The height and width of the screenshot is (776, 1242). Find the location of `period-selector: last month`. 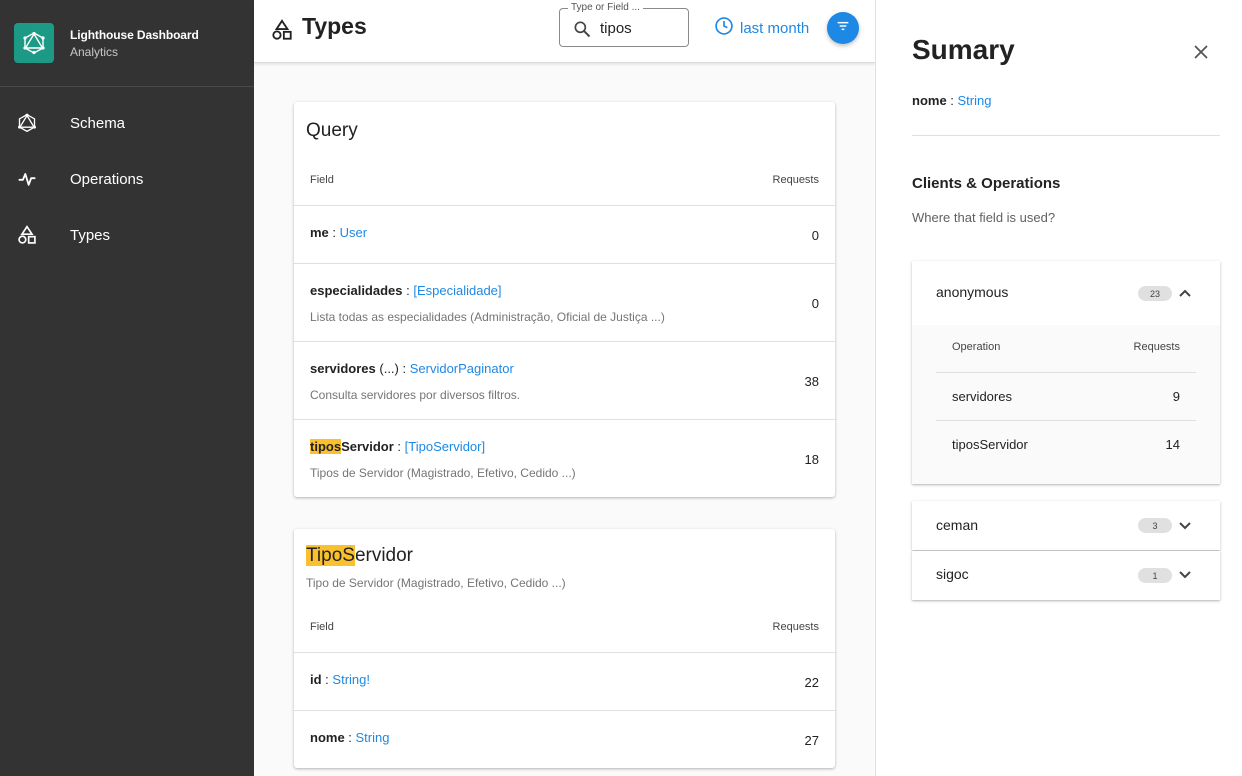

period-selector: last month is located at coordinates (761, 28).